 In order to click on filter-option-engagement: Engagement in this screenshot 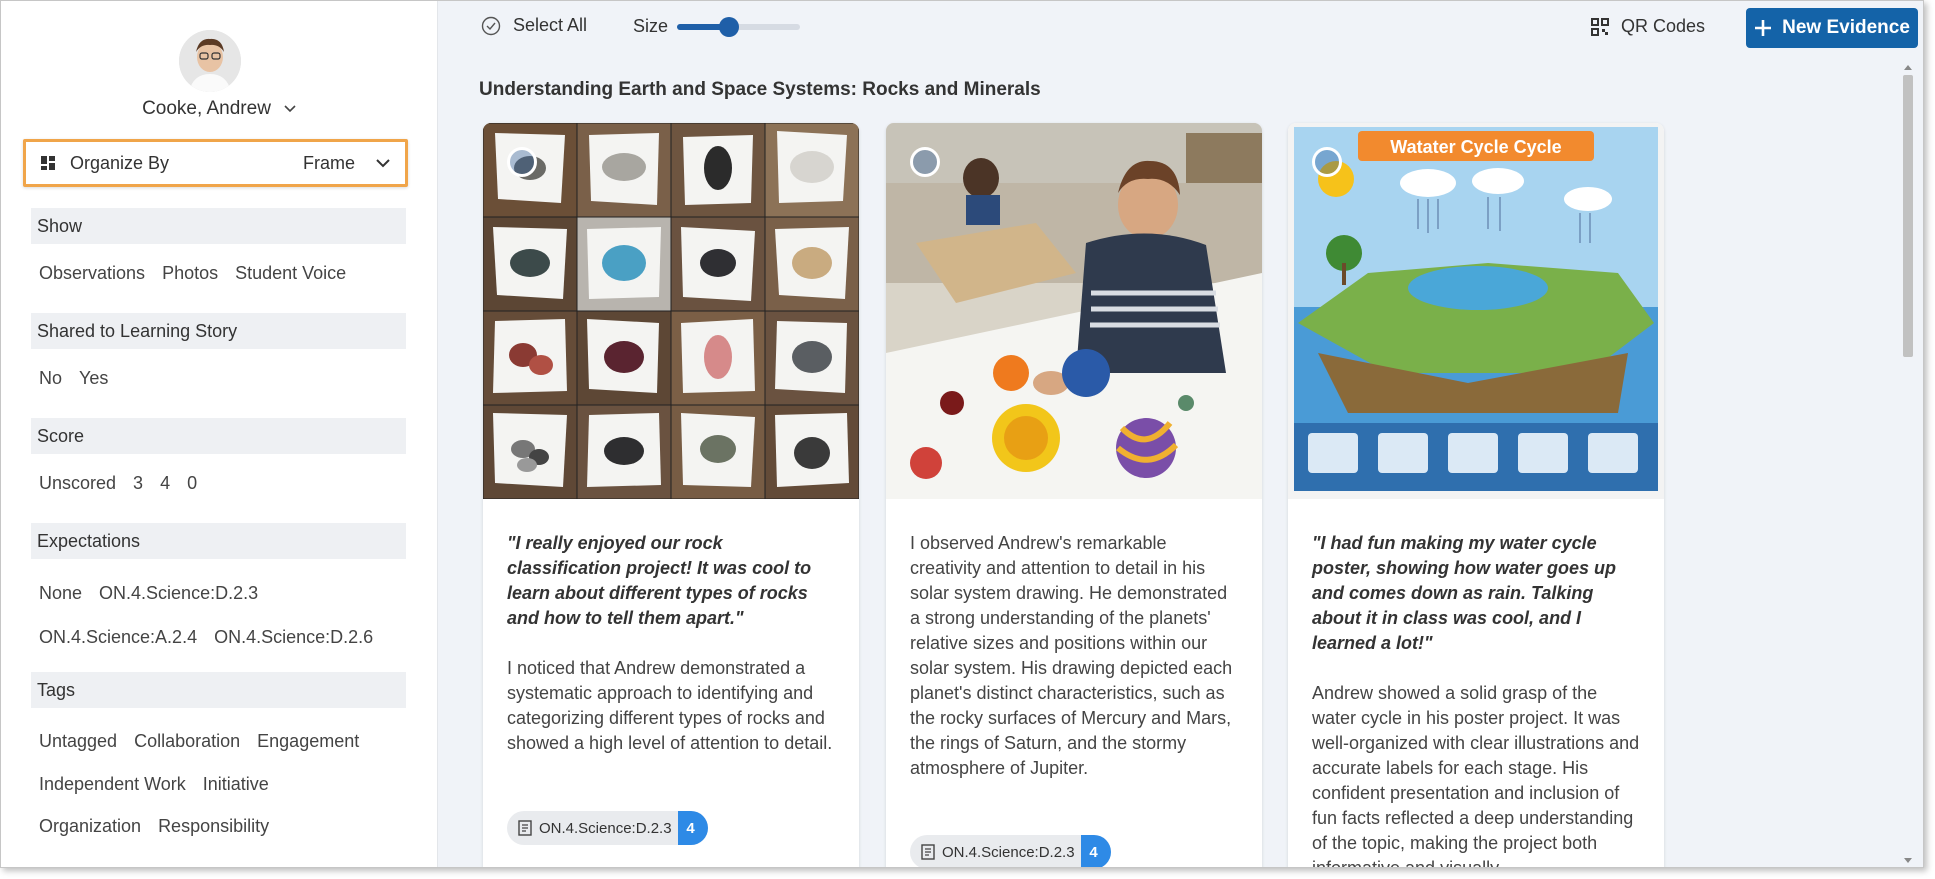, I will do `click(308, 741)`.